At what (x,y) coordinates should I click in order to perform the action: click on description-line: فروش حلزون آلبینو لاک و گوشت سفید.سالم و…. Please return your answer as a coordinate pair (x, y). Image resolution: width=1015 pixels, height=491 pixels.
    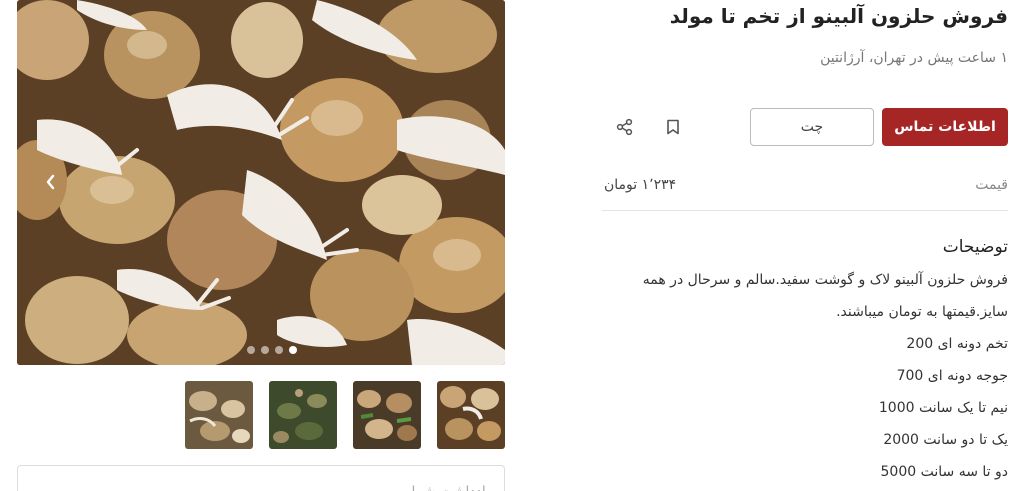
    Looking at the image, I should click on (825, 280).